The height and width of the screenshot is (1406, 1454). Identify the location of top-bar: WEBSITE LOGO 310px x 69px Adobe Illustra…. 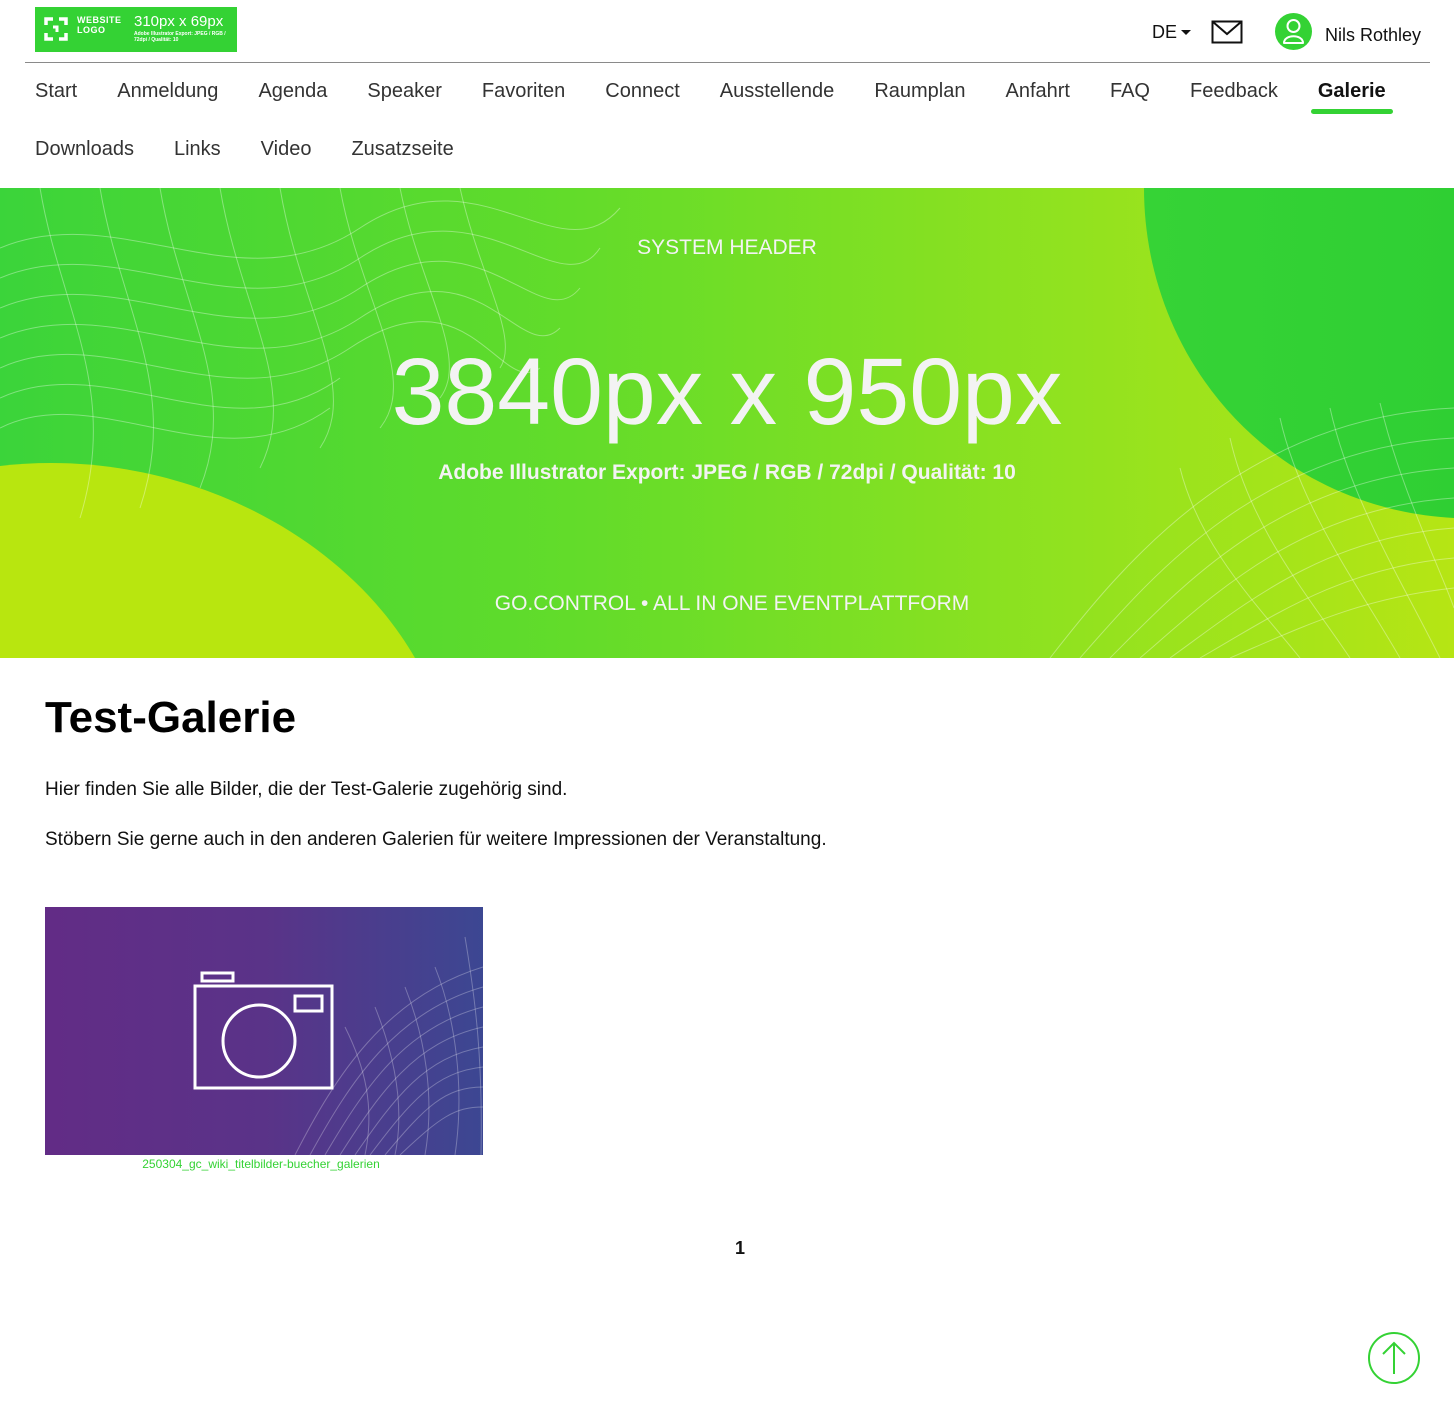
(727, 31).